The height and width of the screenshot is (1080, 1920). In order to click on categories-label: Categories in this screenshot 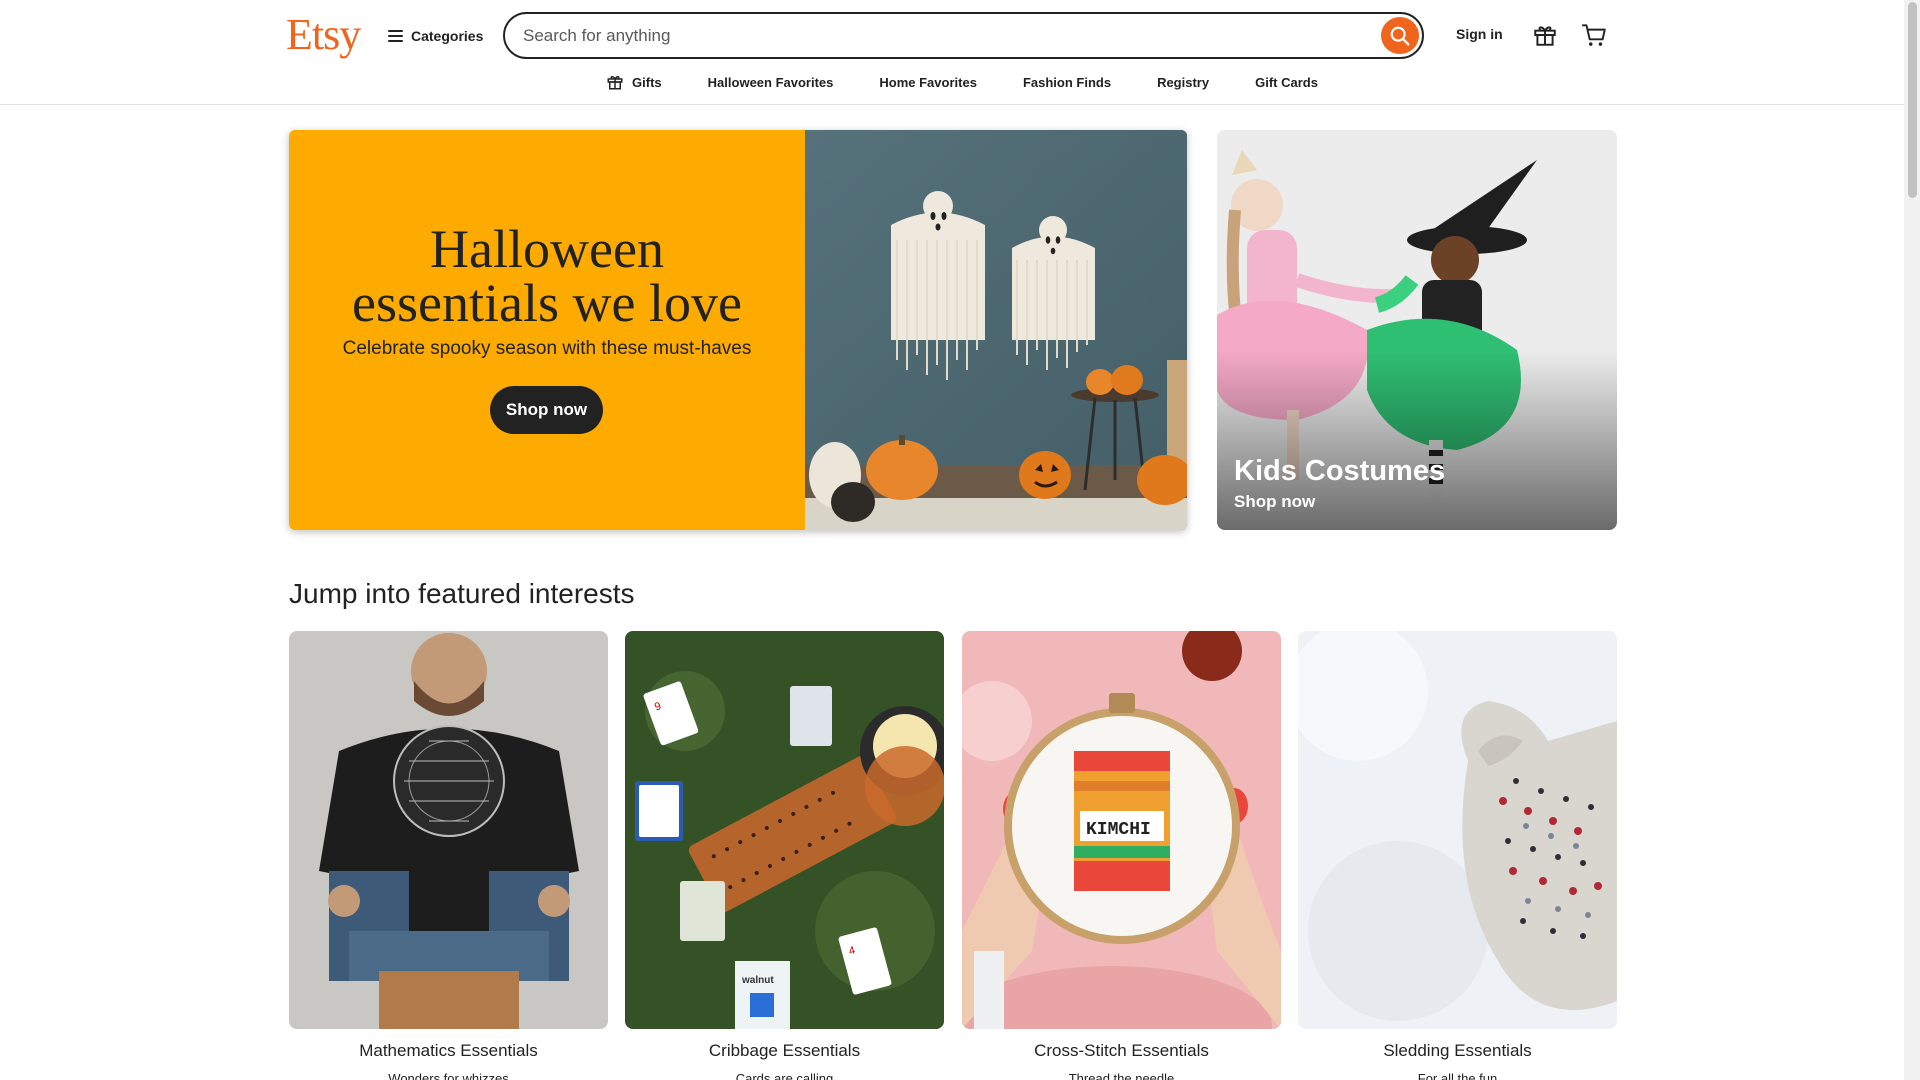, I will do `click(447, 36)`.